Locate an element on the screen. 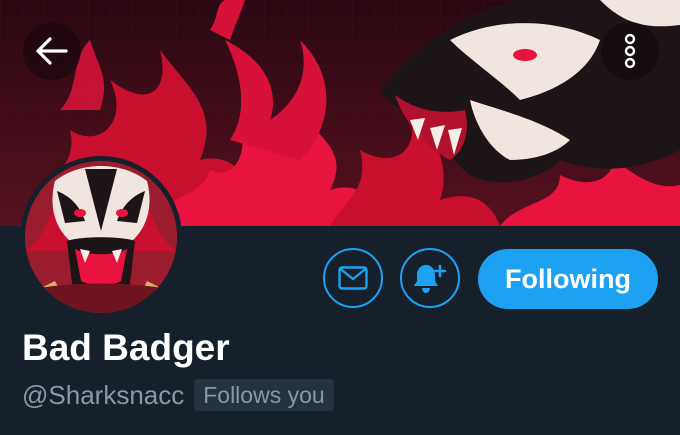  user-handle: @Sharksnacc is located at coordinates (103, 395).